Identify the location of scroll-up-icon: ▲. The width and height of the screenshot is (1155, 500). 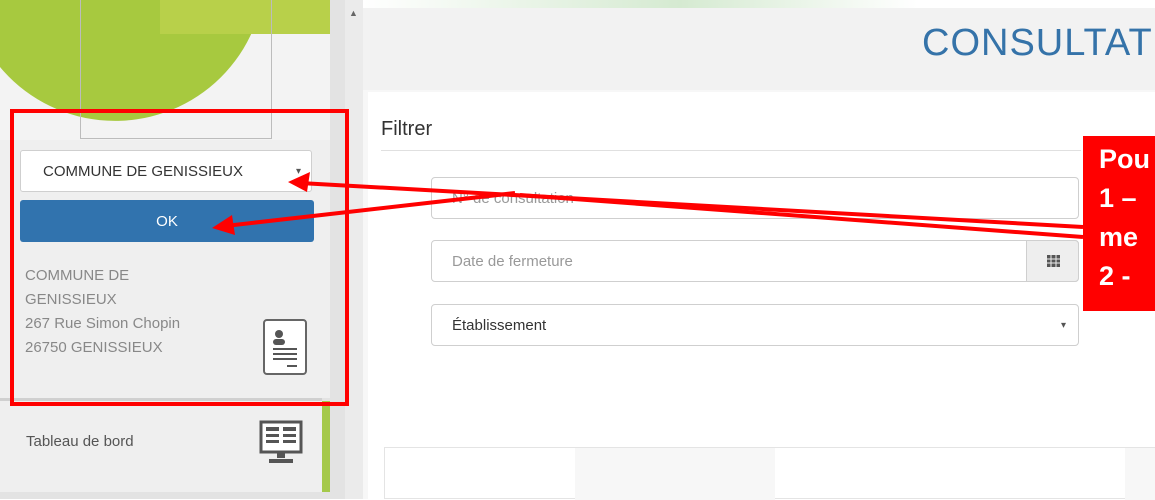
(353, 13).